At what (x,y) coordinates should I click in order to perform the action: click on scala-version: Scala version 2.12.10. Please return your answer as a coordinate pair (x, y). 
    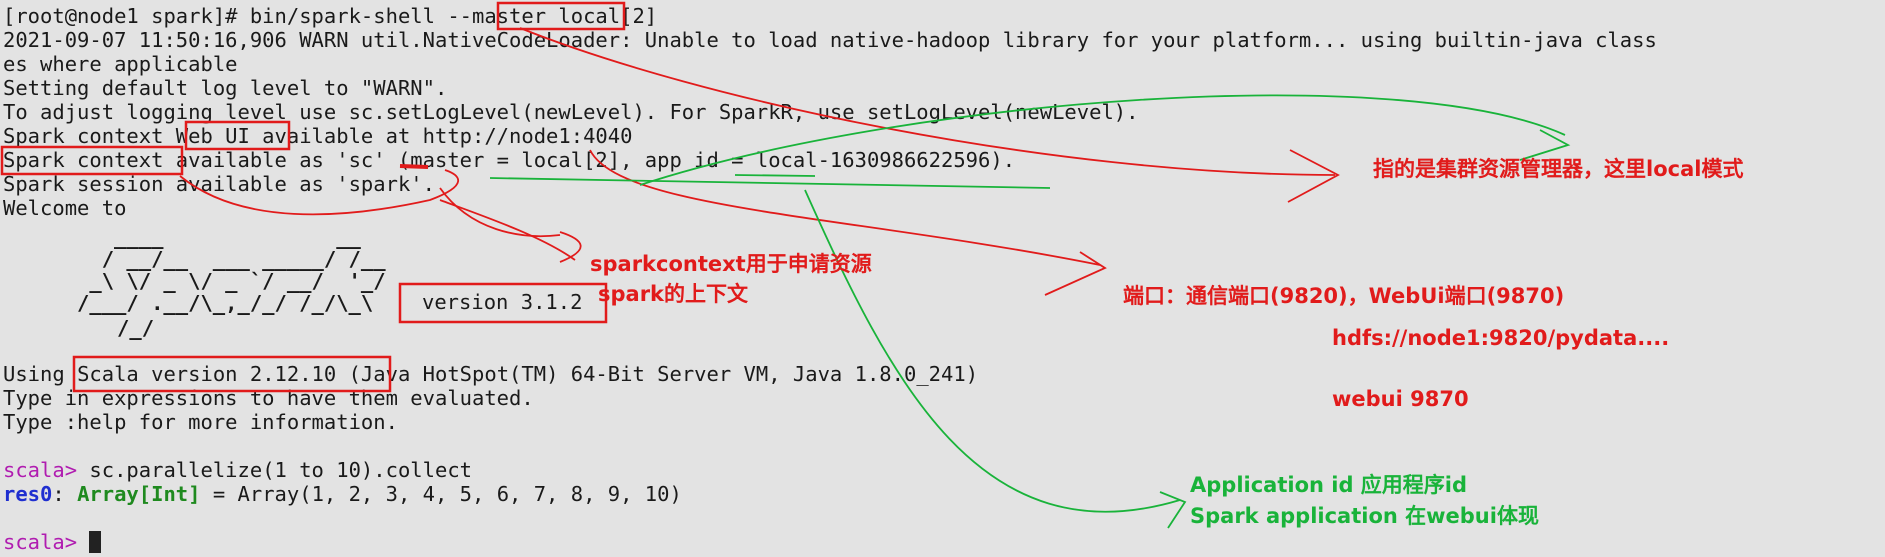
    Looking at the image, I should click on (207, 374).